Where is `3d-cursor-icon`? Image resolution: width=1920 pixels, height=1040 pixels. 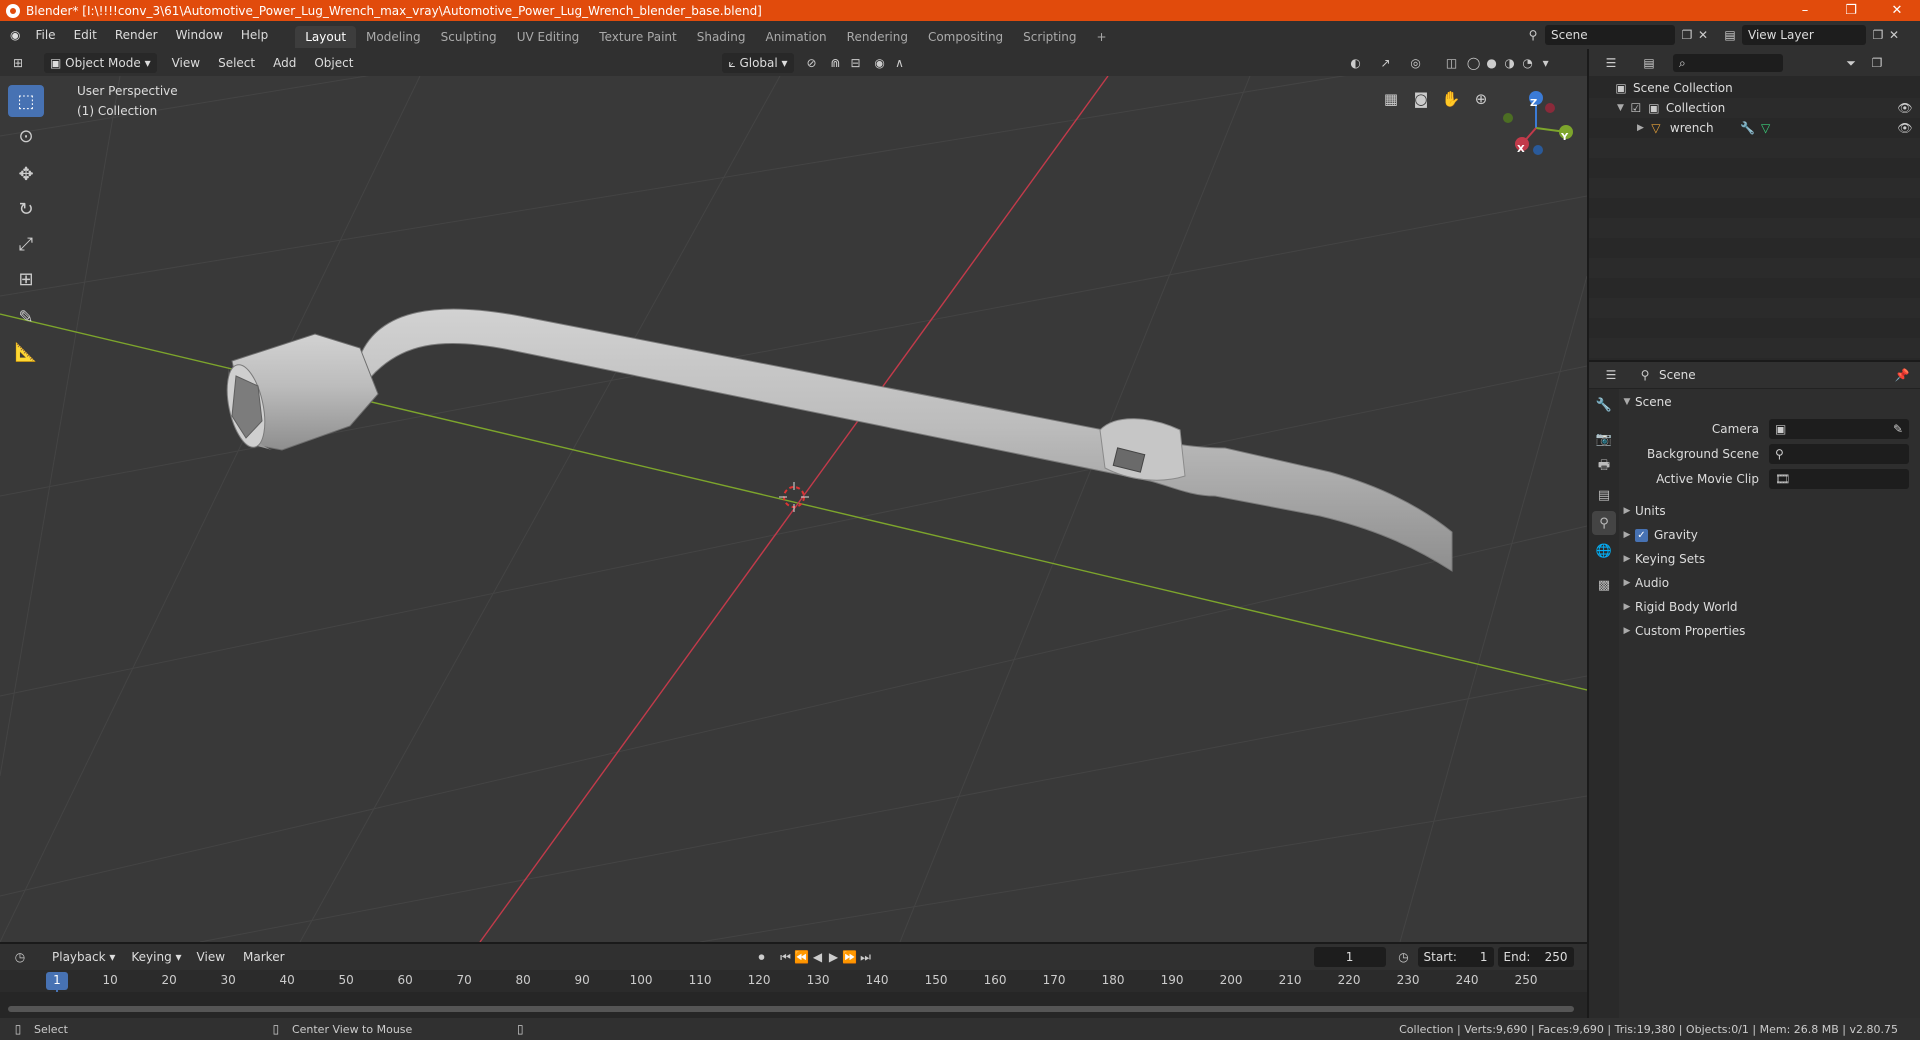
3d-cursor-icon is located at coordinates (794, 497).